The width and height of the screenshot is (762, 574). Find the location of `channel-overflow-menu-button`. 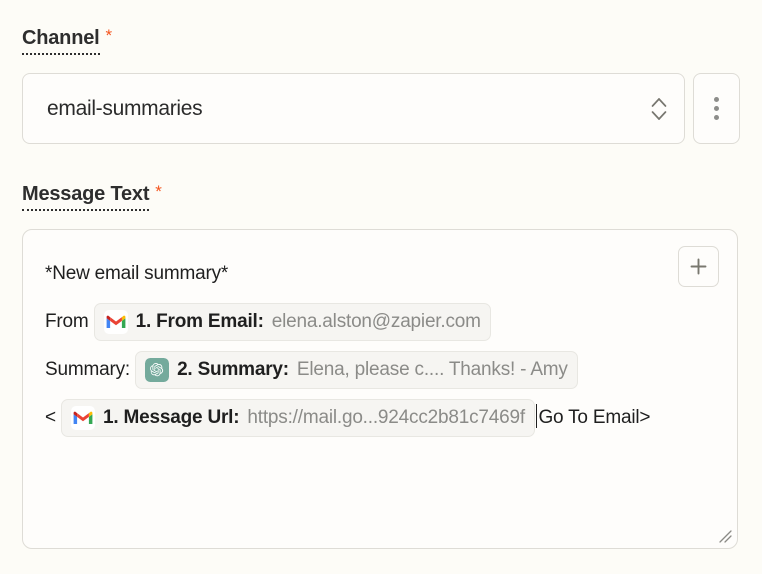

channel-overflow-menu-button is located at coordinates (716, 108).